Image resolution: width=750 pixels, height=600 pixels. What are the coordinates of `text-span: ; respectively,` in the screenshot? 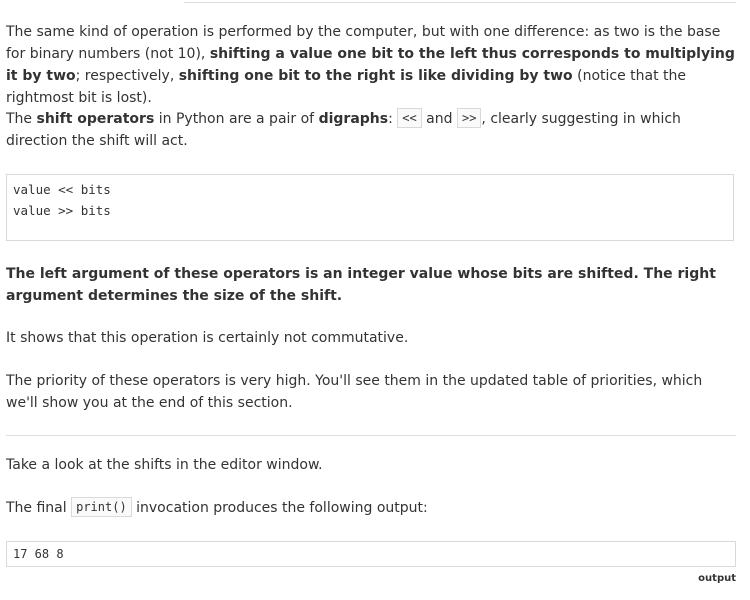 It's located at (127, 76).